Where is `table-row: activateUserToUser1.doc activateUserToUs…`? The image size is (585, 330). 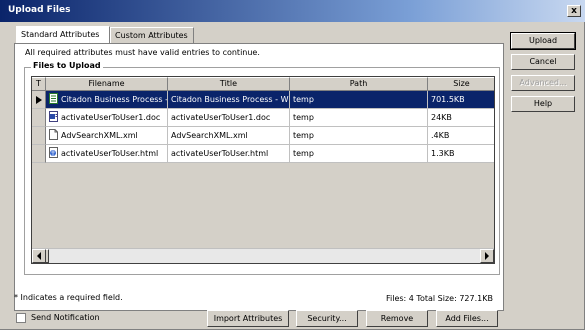 table-row: activateUserToUser1.doc activateUserToUs… is located at coordinates (263, 118).